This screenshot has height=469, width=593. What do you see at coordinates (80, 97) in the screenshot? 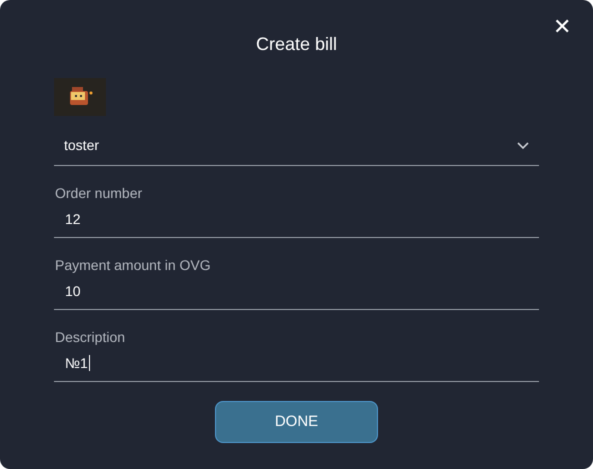
I see `toaster-icon` at bounding box center [80, 97].